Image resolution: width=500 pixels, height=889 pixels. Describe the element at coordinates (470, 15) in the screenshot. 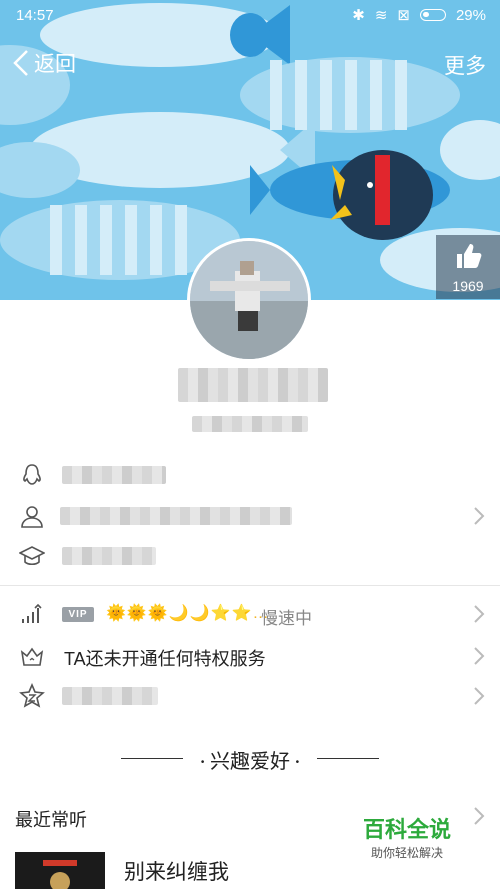

I see `battery-percent: 29%` at that location.